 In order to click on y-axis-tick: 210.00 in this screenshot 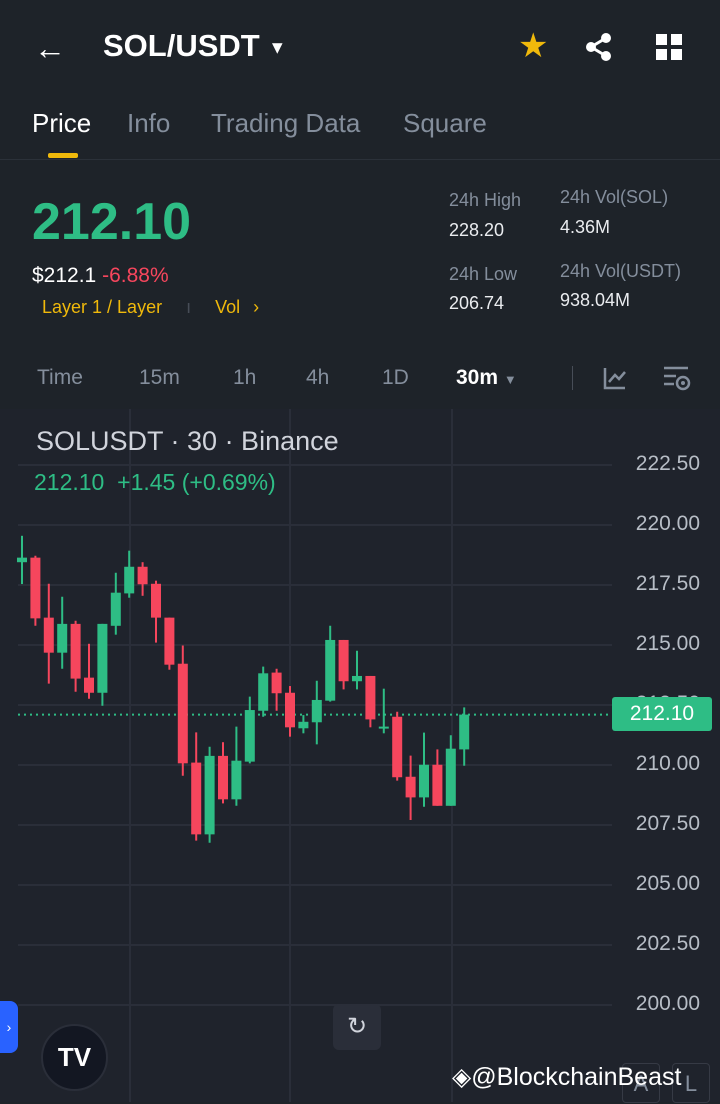, I will do `click(667, 763)`.